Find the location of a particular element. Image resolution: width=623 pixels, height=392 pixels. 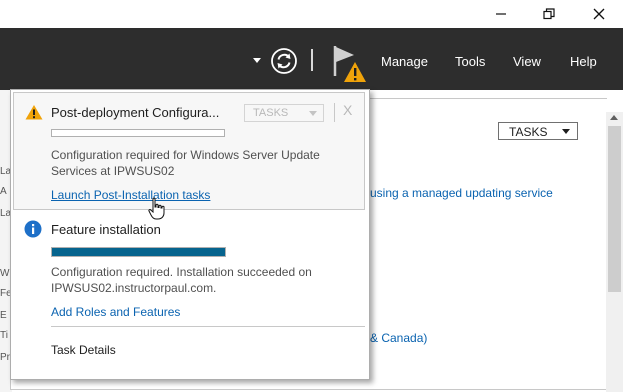

feature-installation-progress is located at coordinates (138, 252).